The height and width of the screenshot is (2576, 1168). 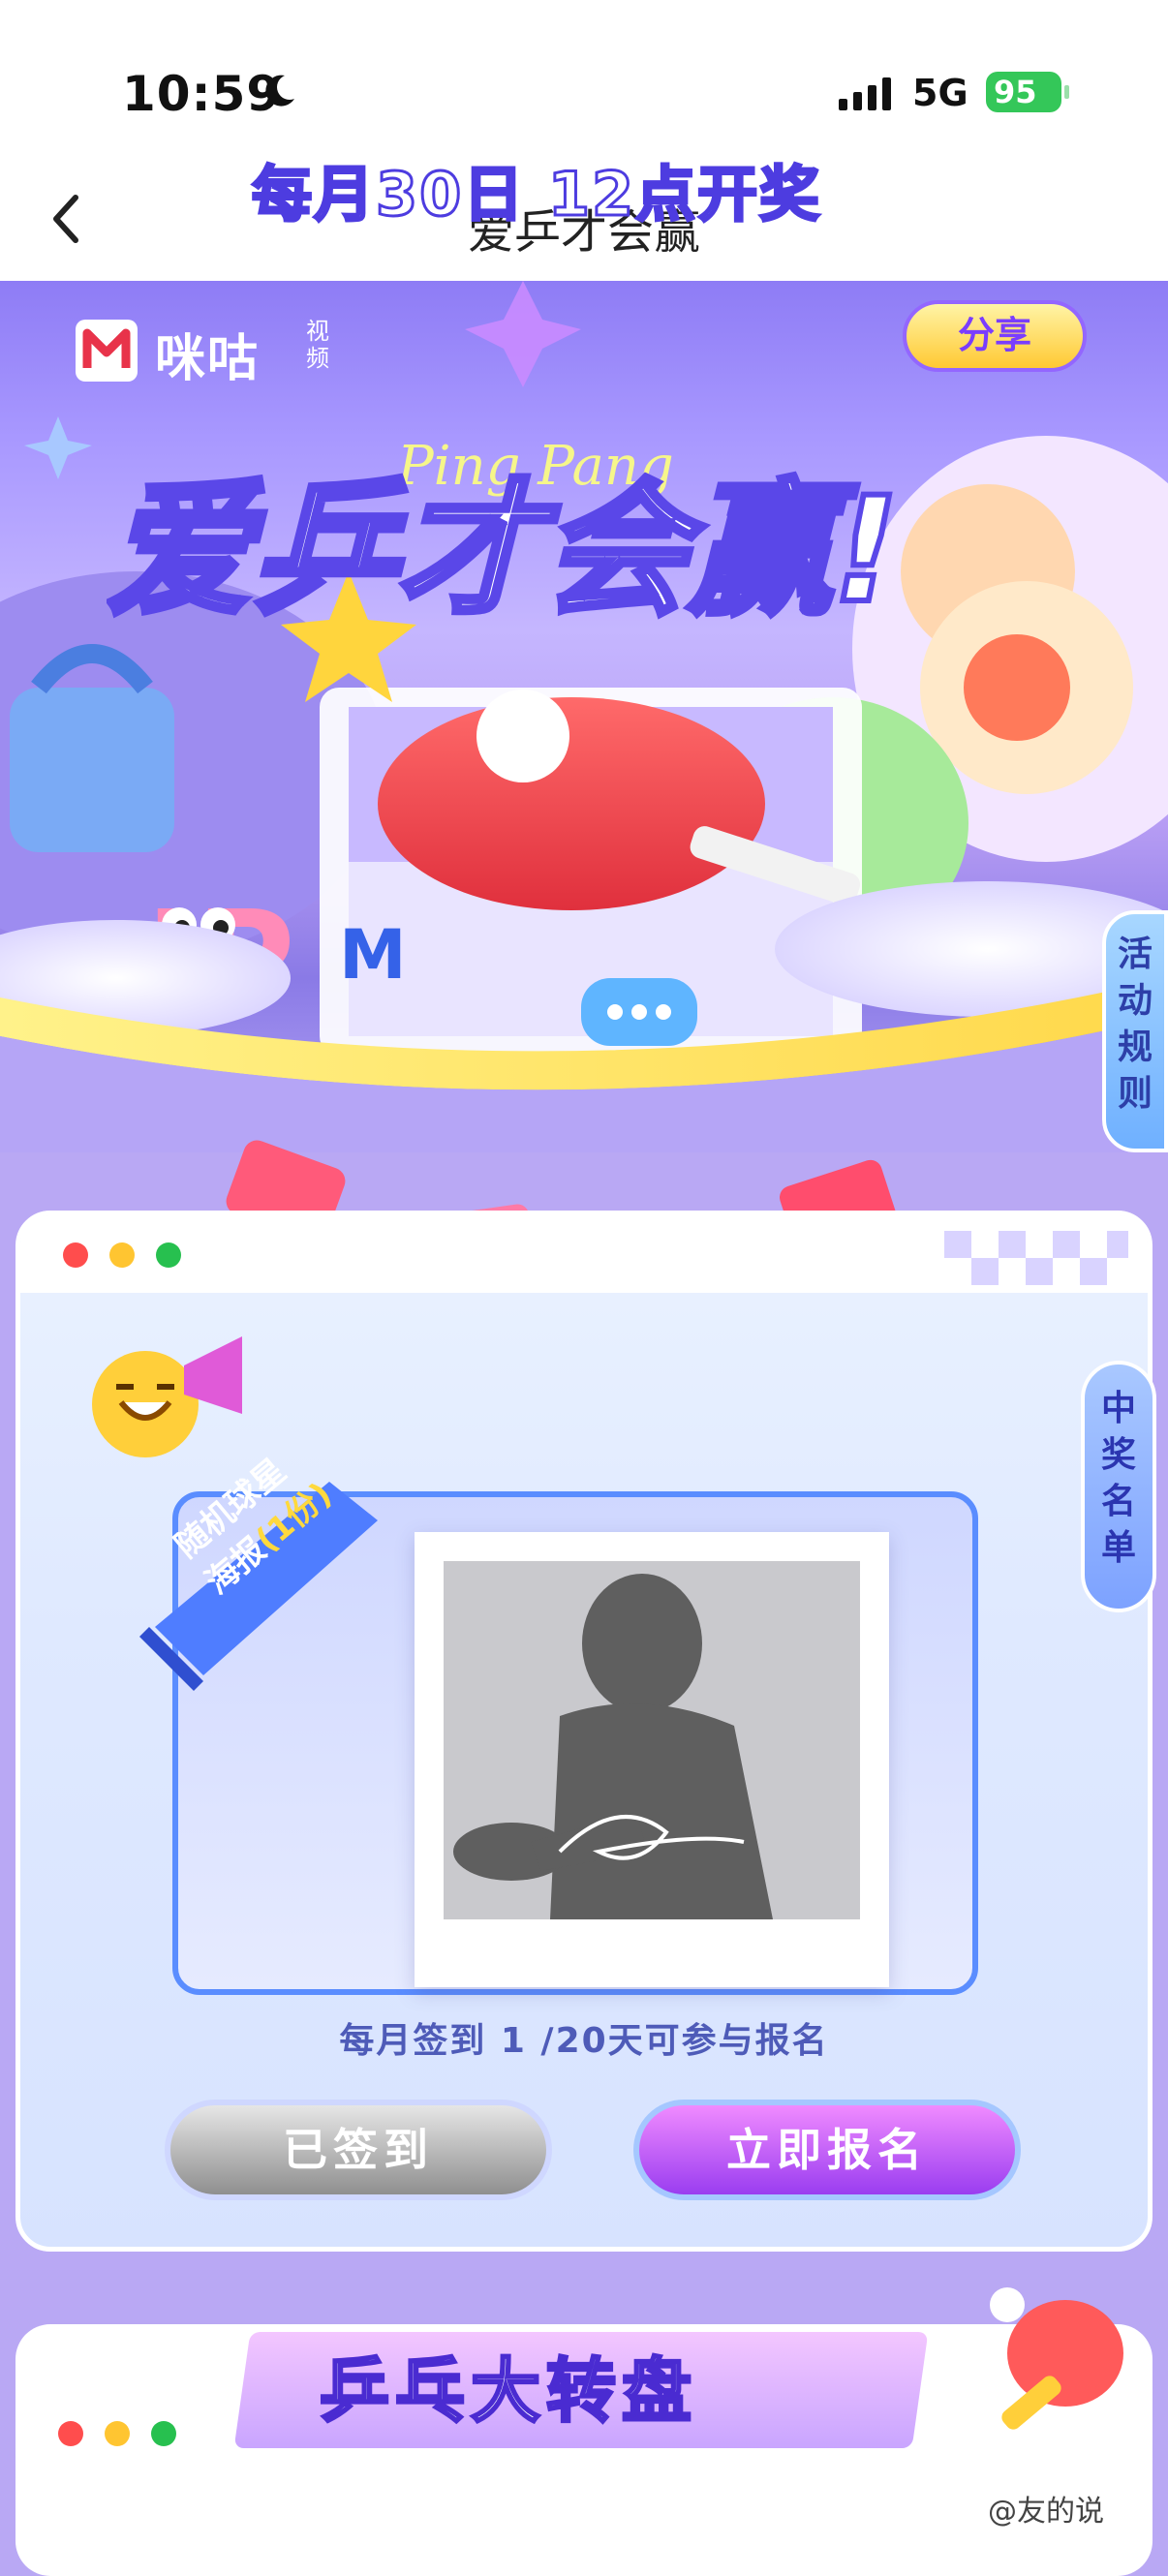 I want to click on window-dot-green, so click(x=168, y=1255).